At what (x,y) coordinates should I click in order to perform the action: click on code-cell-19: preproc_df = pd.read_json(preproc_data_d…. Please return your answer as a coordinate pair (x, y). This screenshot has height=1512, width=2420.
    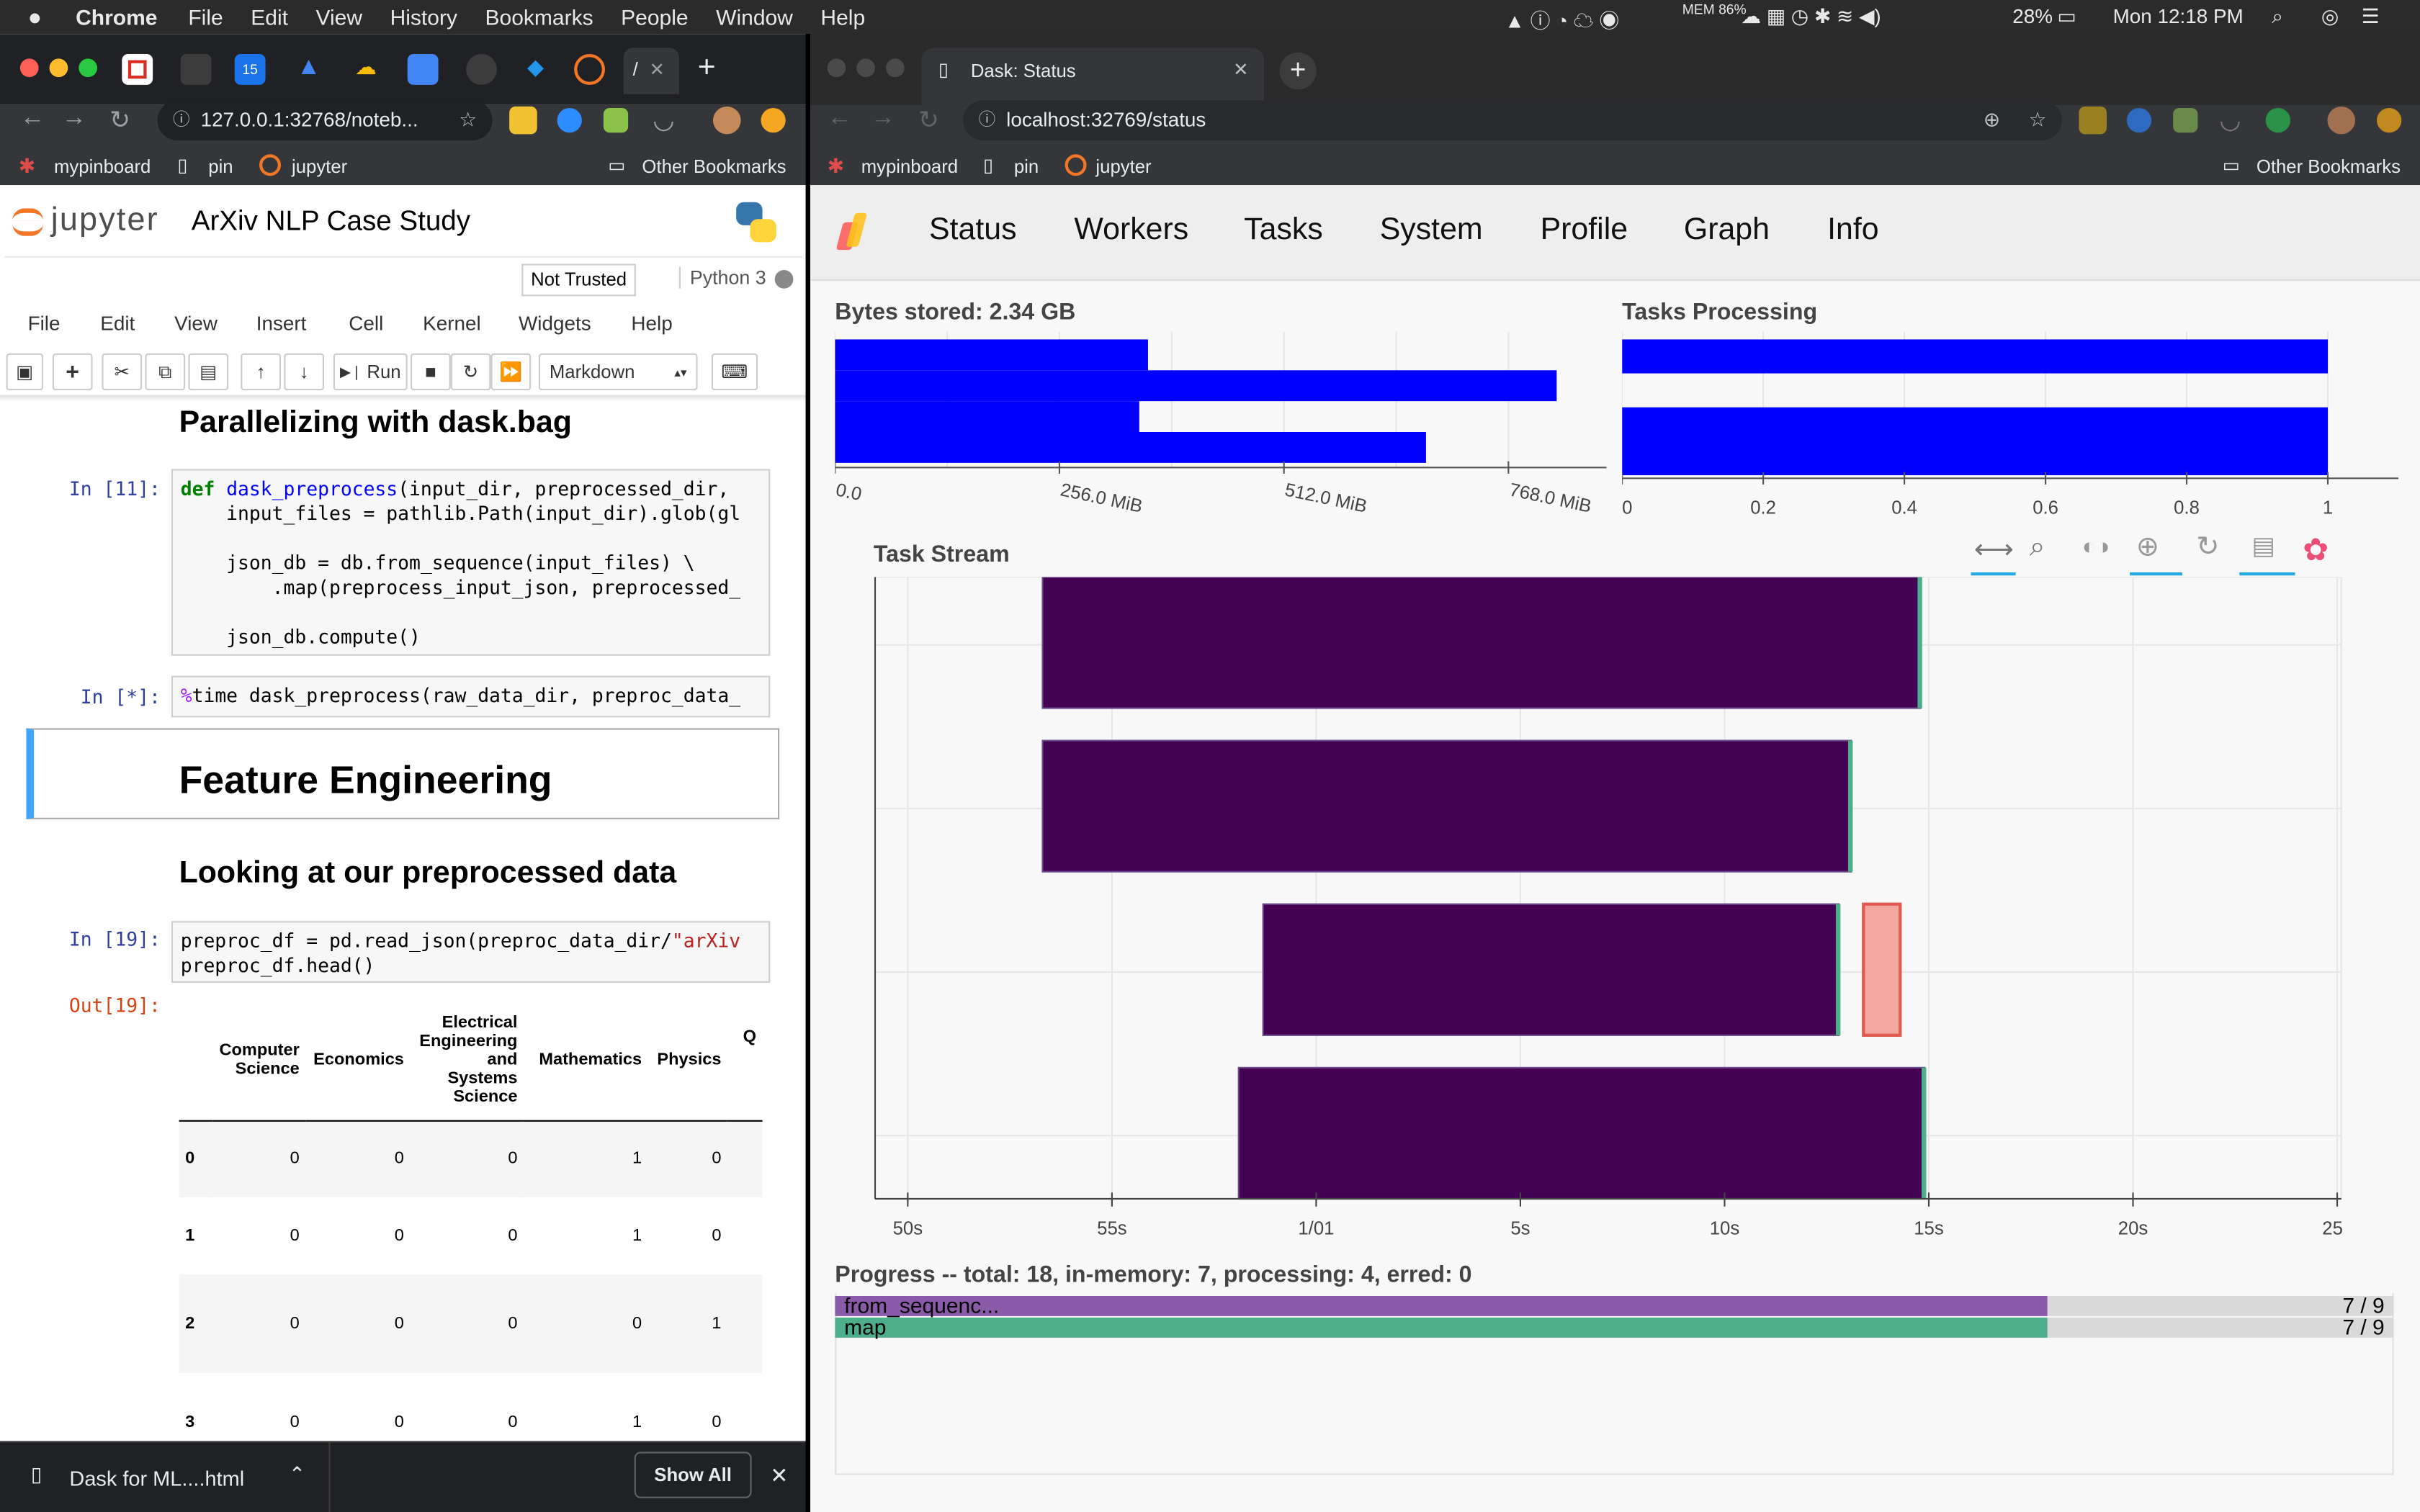
    Looking at the image, I should click on (471, 952).